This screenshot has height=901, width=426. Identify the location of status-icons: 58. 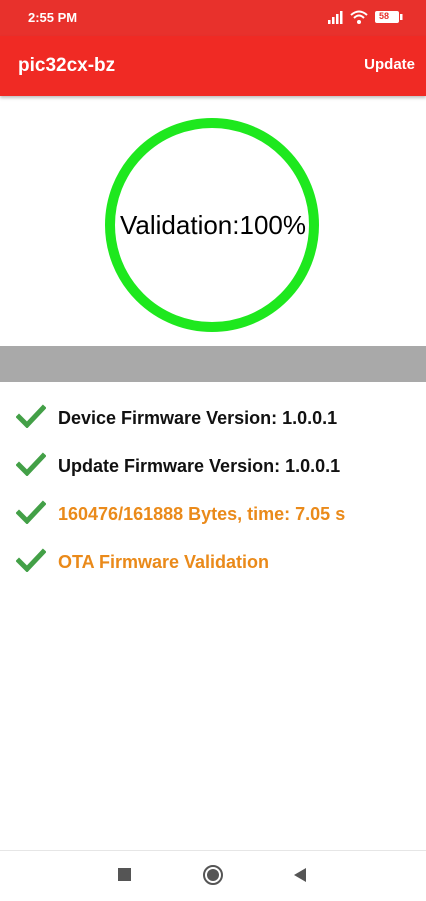
(368, 18).